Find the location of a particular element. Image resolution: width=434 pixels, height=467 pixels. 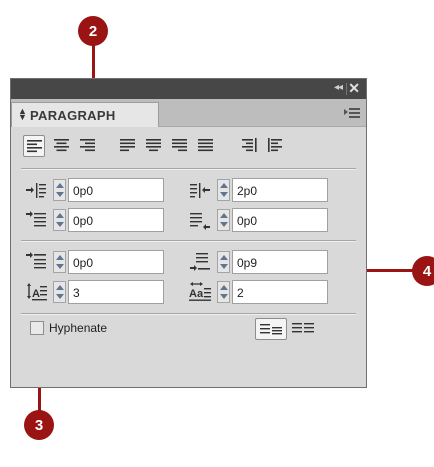

align-right-button is located at coordinates (88, 146).